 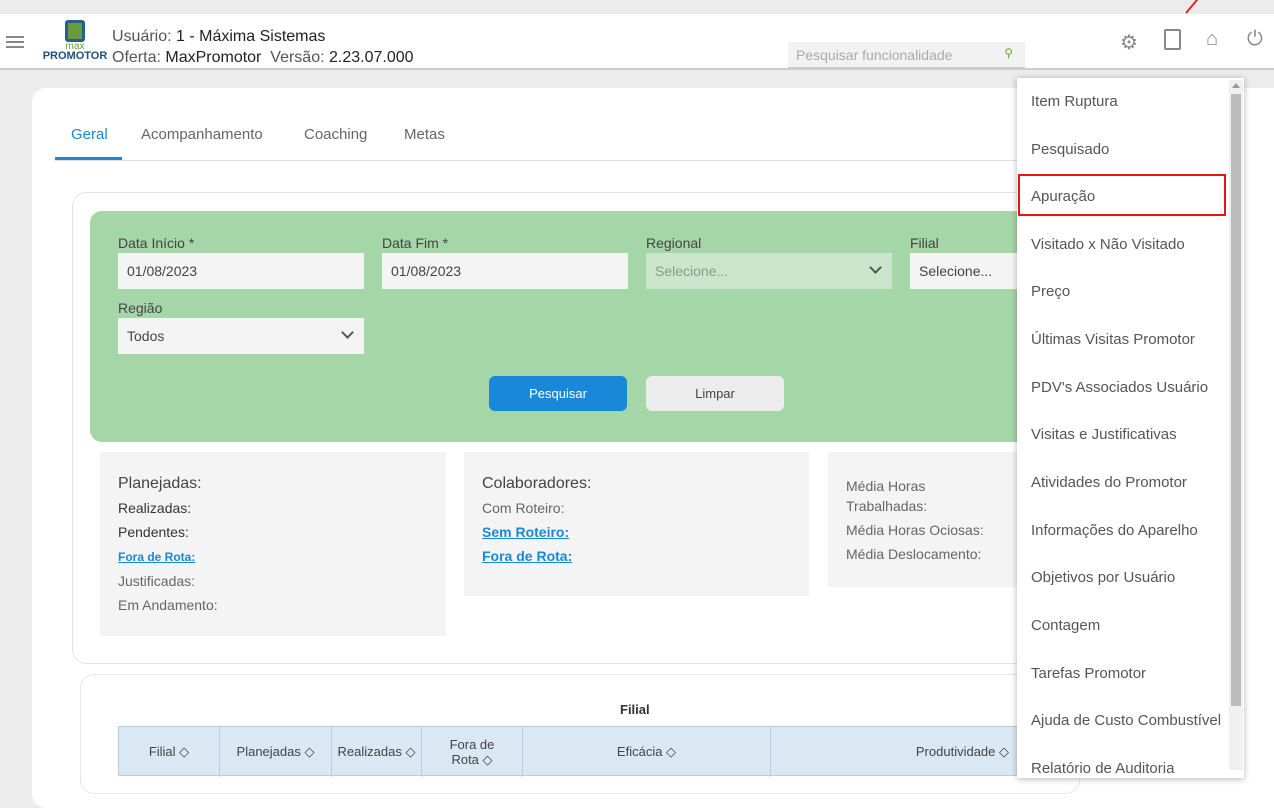 What do you see at coordinates (146, 336) in the screenshot?
I see `regiao-value: Todos` at bounding box center [146, 336].